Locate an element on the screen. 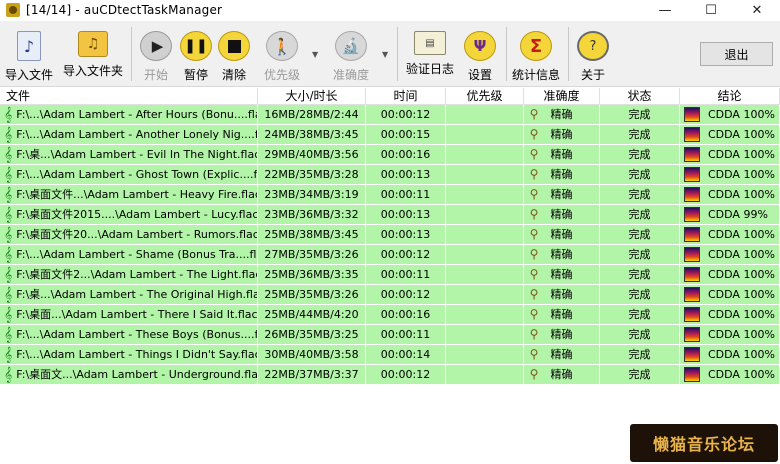 The width and height of the screenshot is (780, 464). time-cell: 00:00:13 is located at coordinates (406, 214).